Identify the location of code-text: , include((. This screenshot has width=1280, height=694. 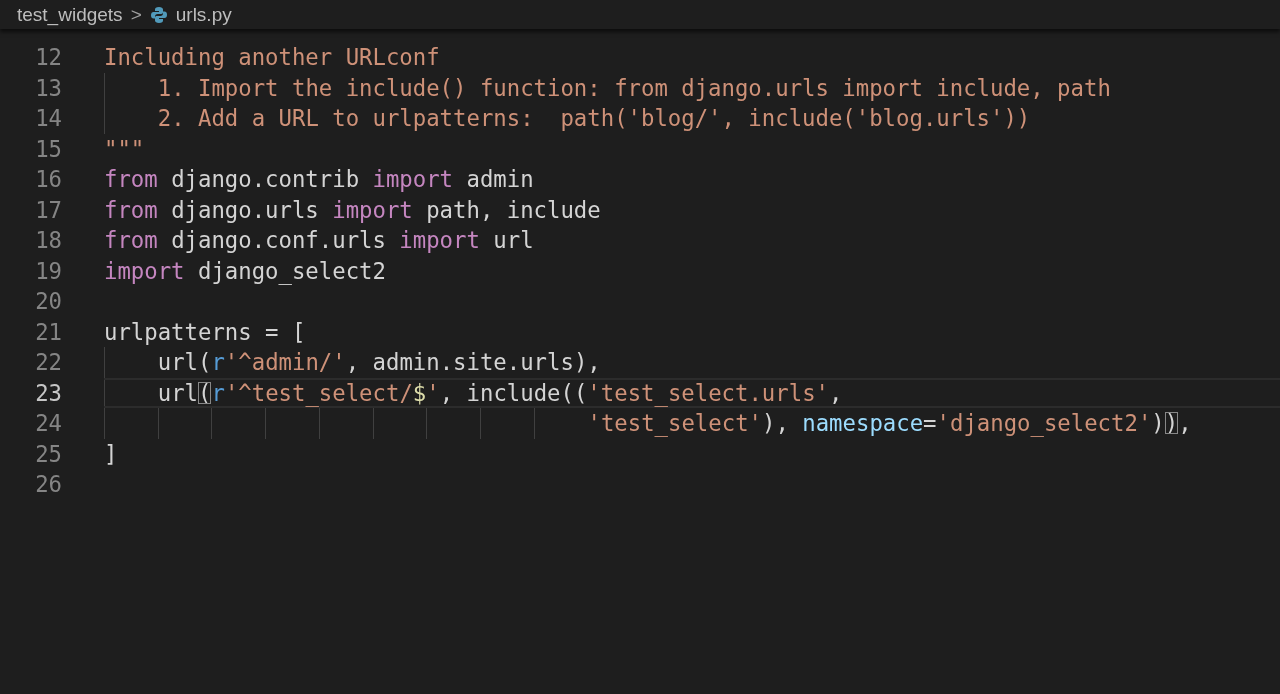
(513, 392).